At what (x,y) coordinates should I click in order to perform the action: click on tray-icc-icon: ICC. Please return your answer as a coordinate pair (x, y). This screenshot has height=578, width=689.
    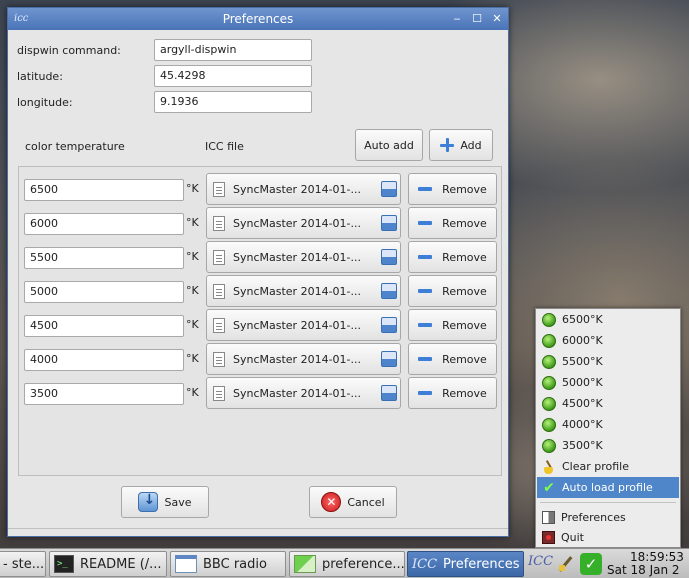
    Looking at the image, I should click on (540, 561).